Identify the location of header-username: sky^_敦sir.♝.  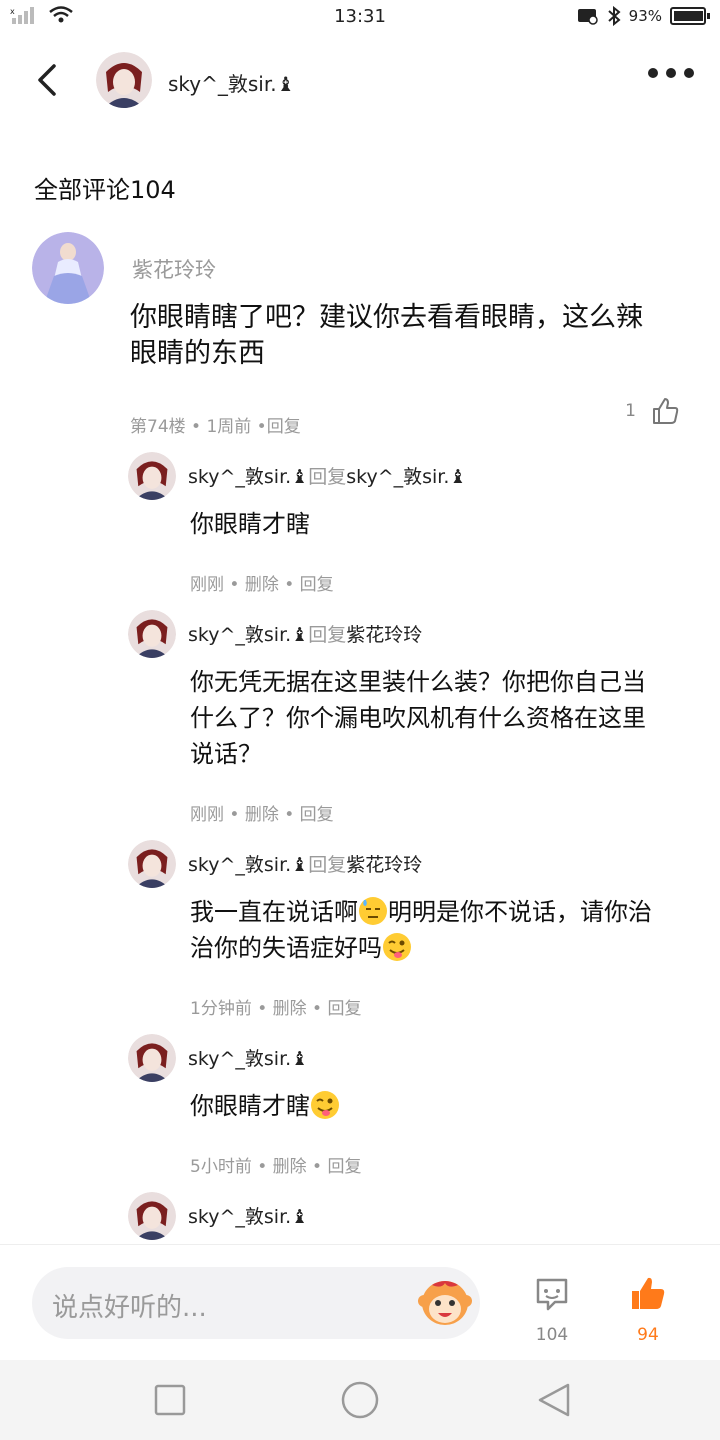
(231, 82).